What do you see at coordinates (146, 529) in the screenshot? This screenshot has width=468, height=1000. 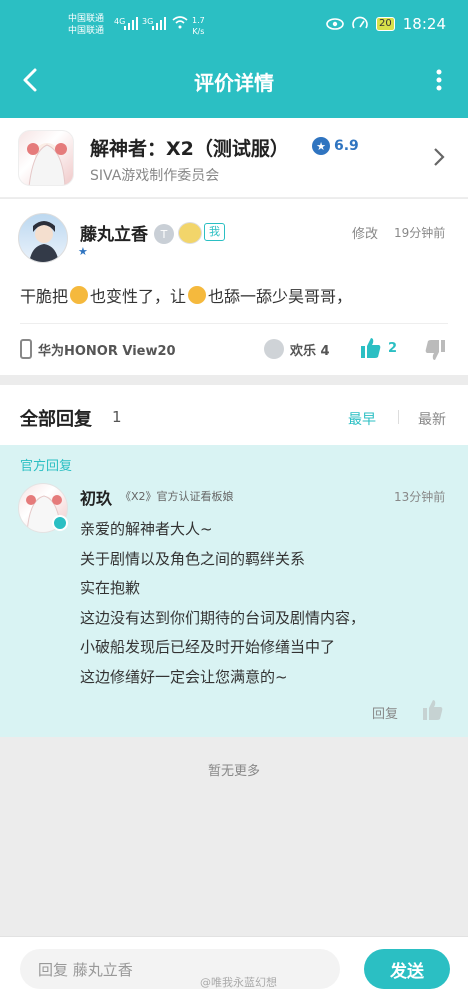 I see `reply-line: 亲爱的解神者大人~` at bounding box center [146, 529].